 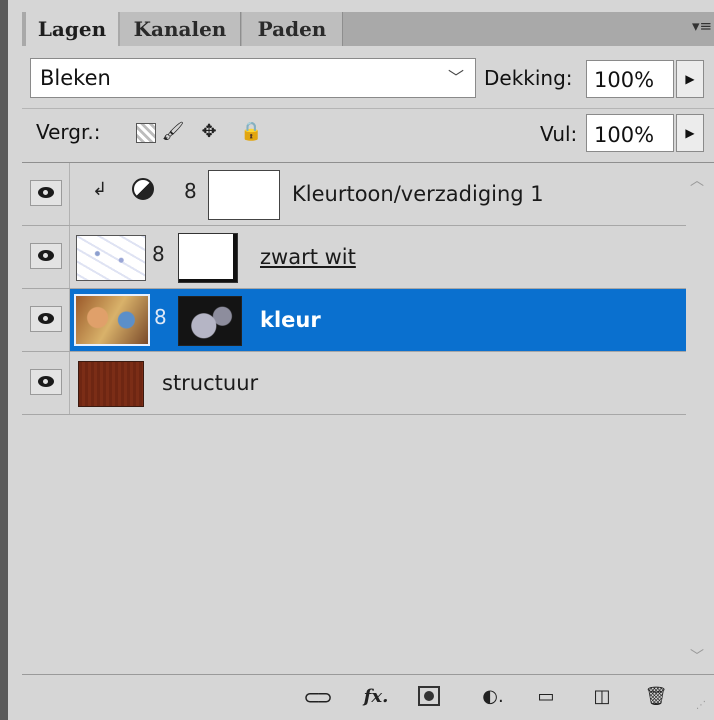 I want to click on fill-slider-button: ▶, so click(x=690, y=133).